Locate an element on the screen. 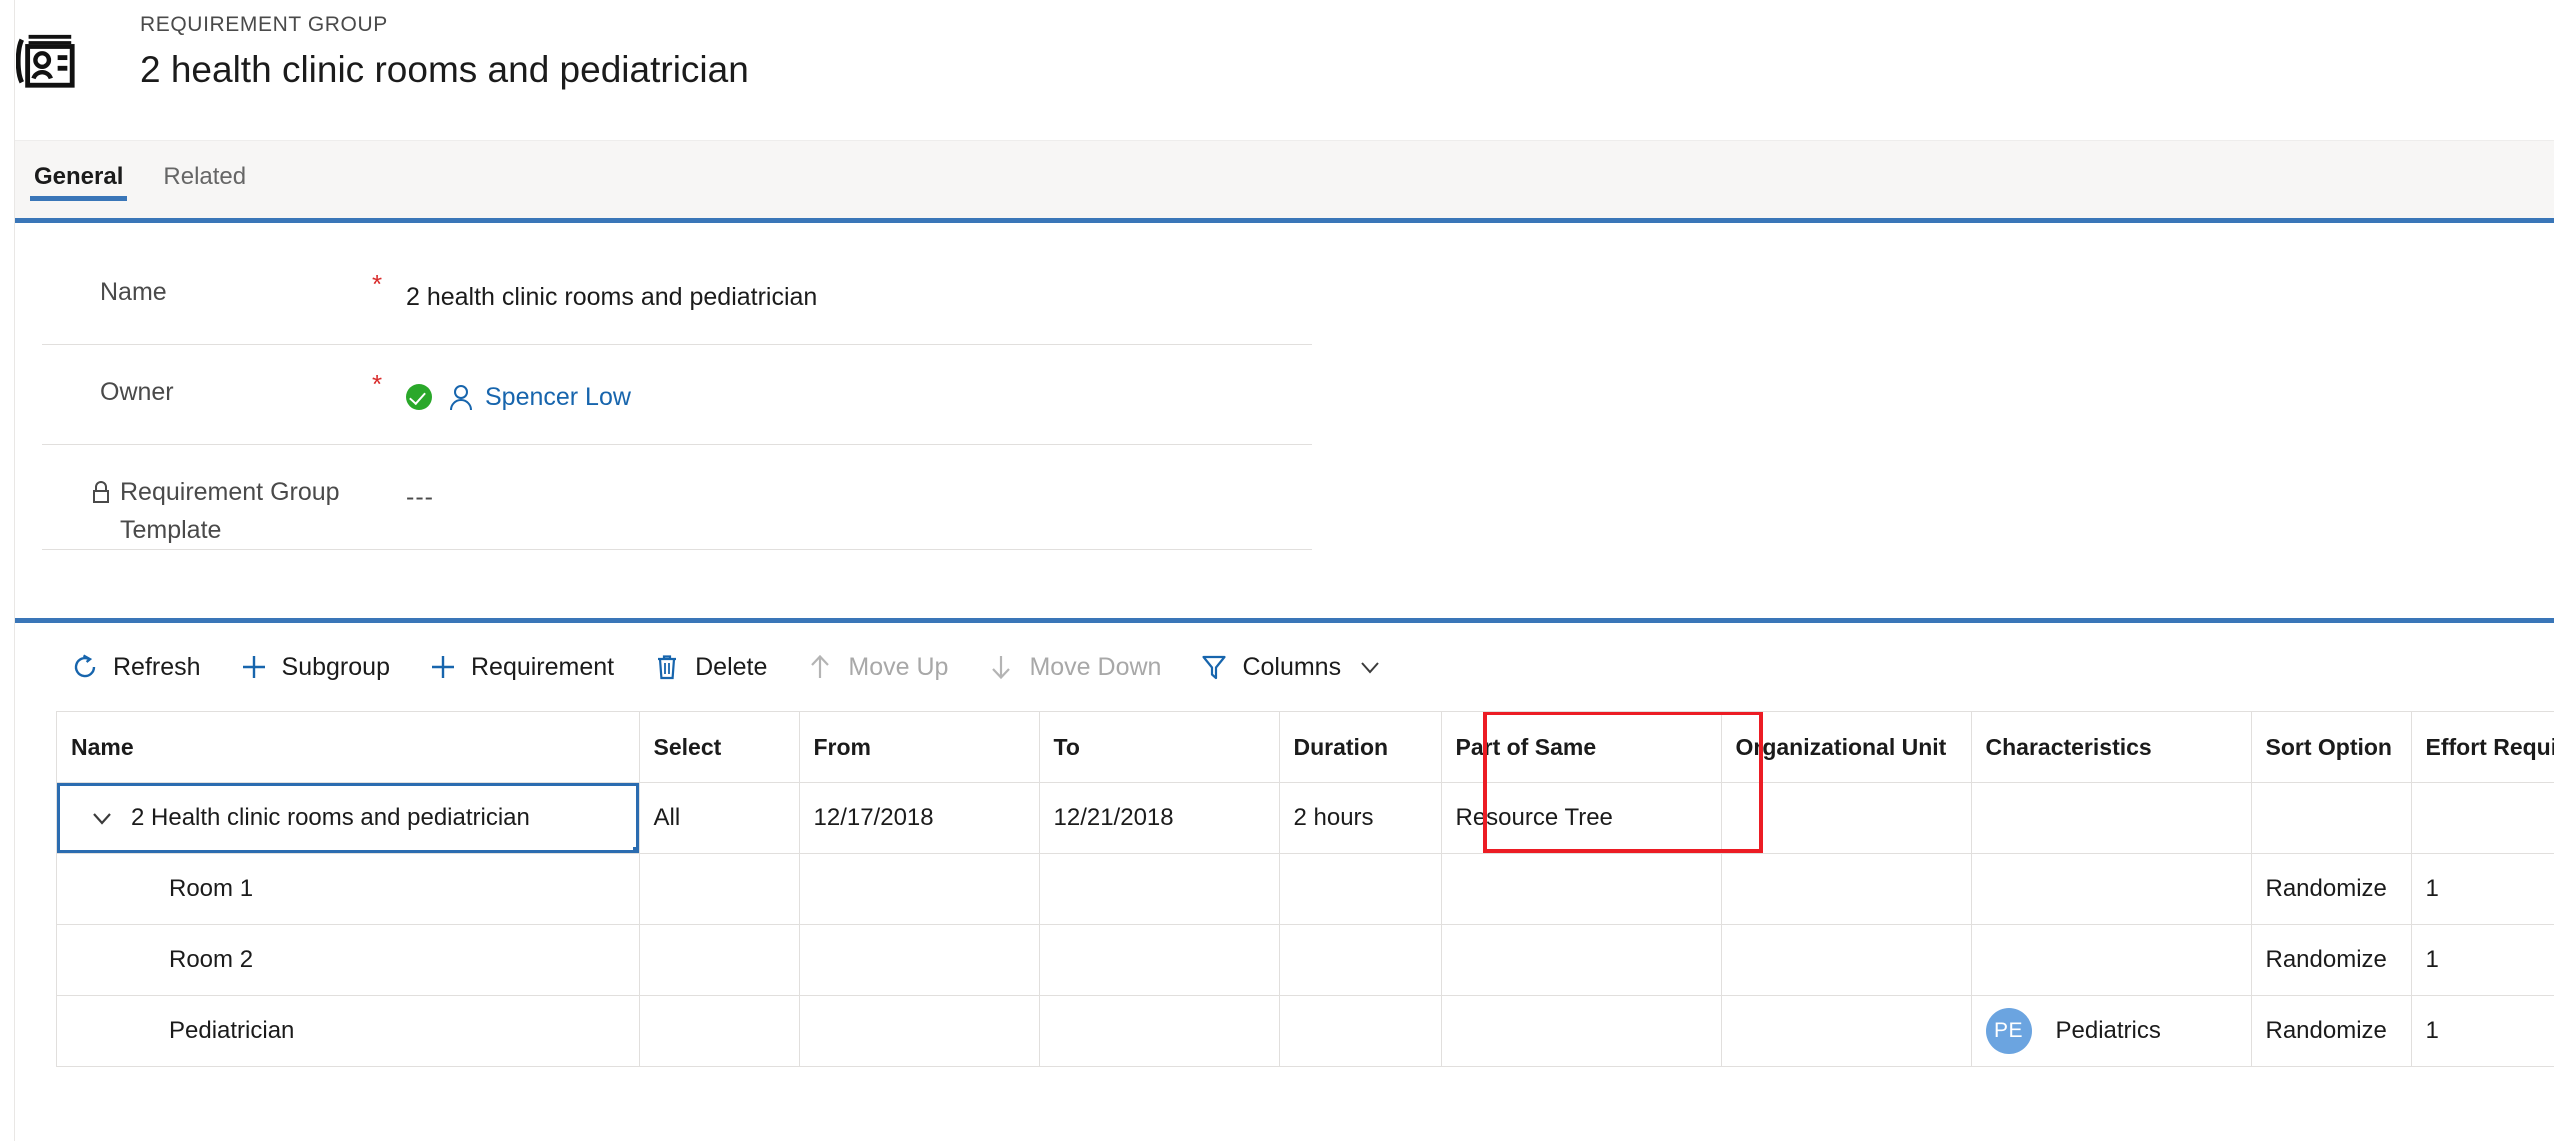  subgroup-label: Subgroup is located at coordinates (335, 666).